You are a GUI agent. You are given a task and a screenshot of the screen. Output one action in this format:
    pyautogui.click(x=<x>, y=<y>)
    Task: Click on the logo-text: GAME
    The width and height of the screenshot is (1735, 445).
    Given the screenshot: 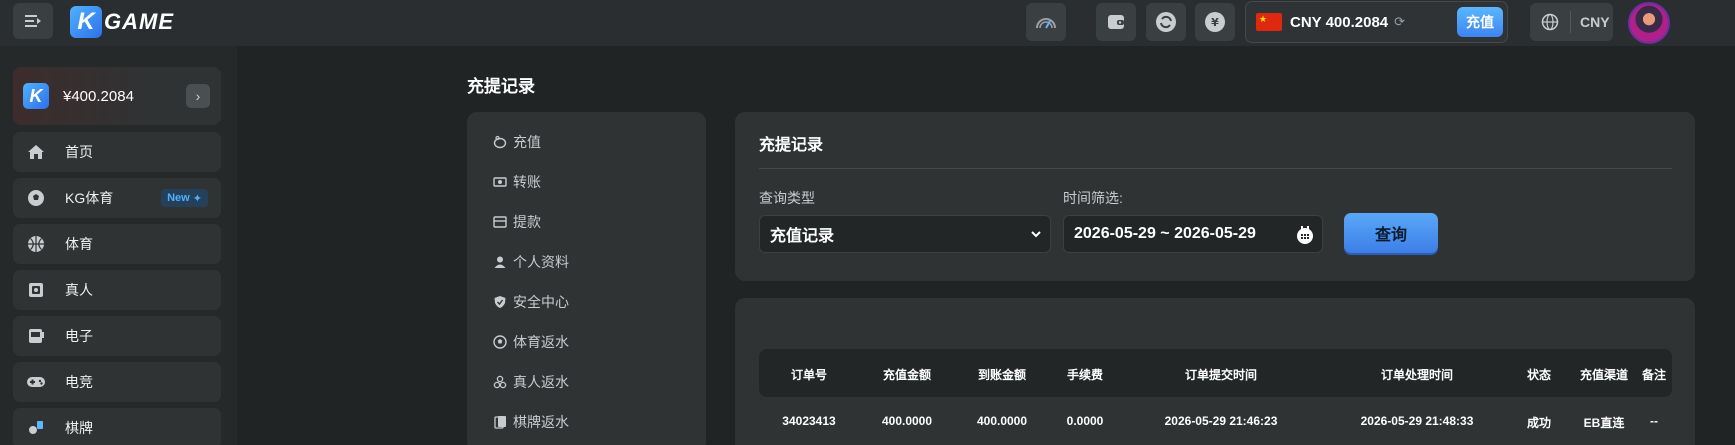 What is the action you would take?
    pyautogui.click(x=139, y=21)
    